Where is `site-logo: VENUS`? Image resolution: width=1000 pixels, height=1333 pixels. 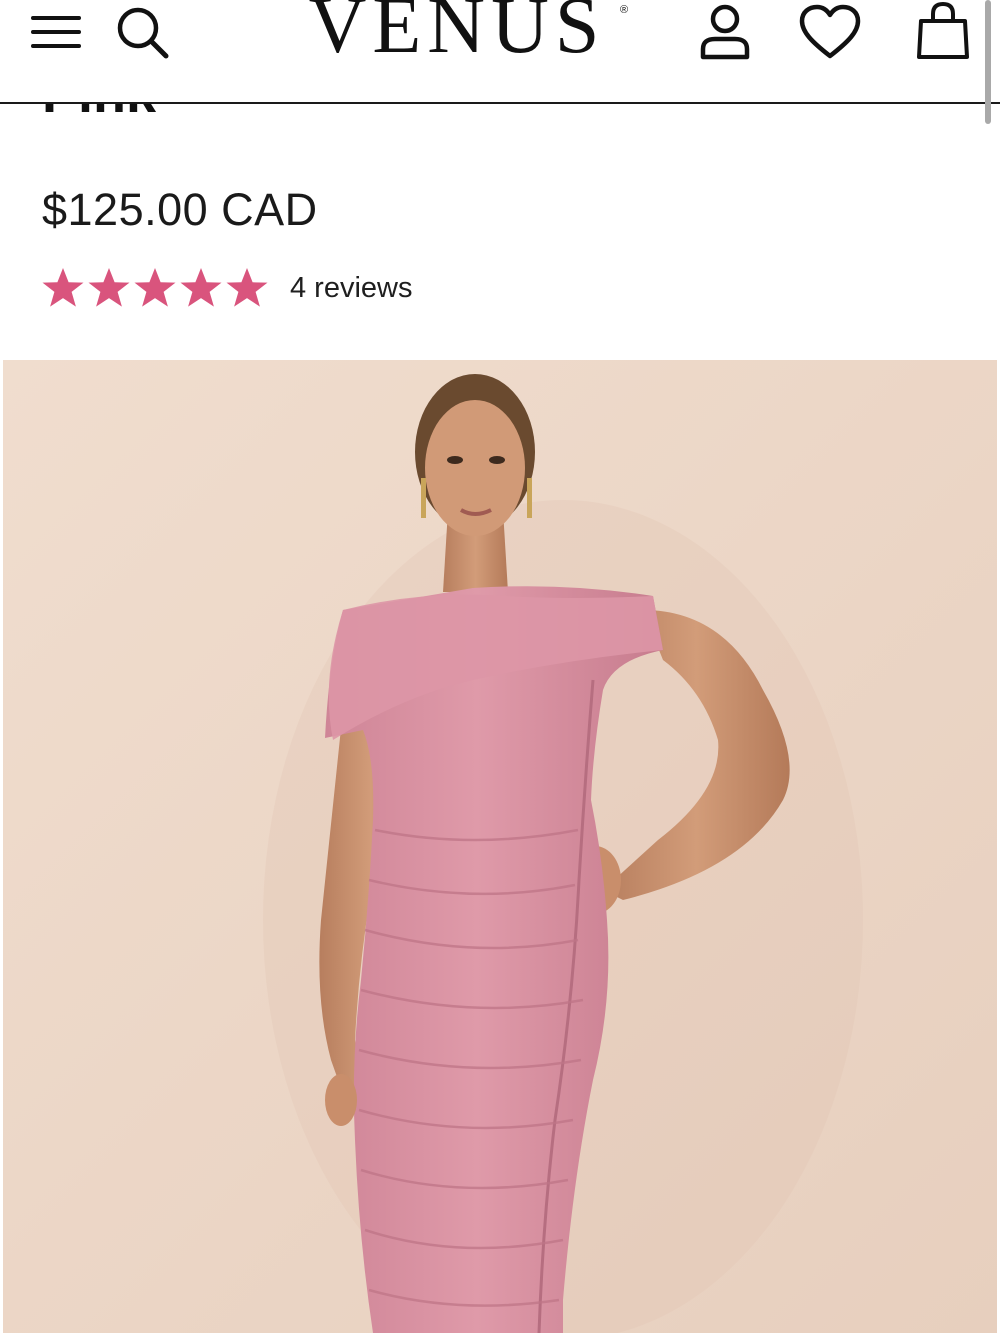 site-logo: VENUS is located at coordinates (457, 33).